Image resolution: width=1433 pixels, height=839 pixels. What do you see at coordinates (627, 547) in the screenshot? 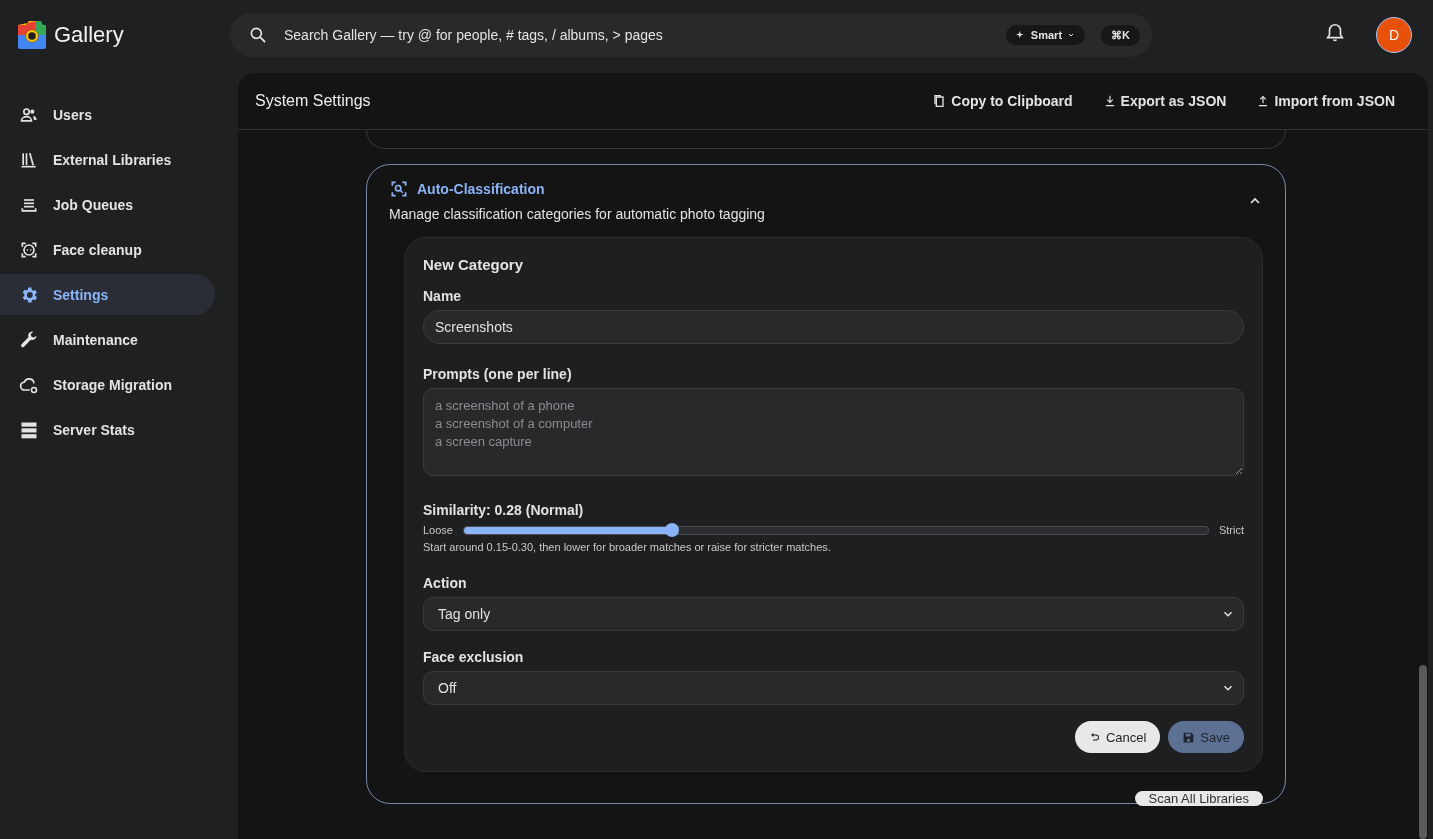
I see `hint-text: Start around 0.15-0.30, then lower for broader matches or raise for stricter matches.` at bounding box center [627, 547].